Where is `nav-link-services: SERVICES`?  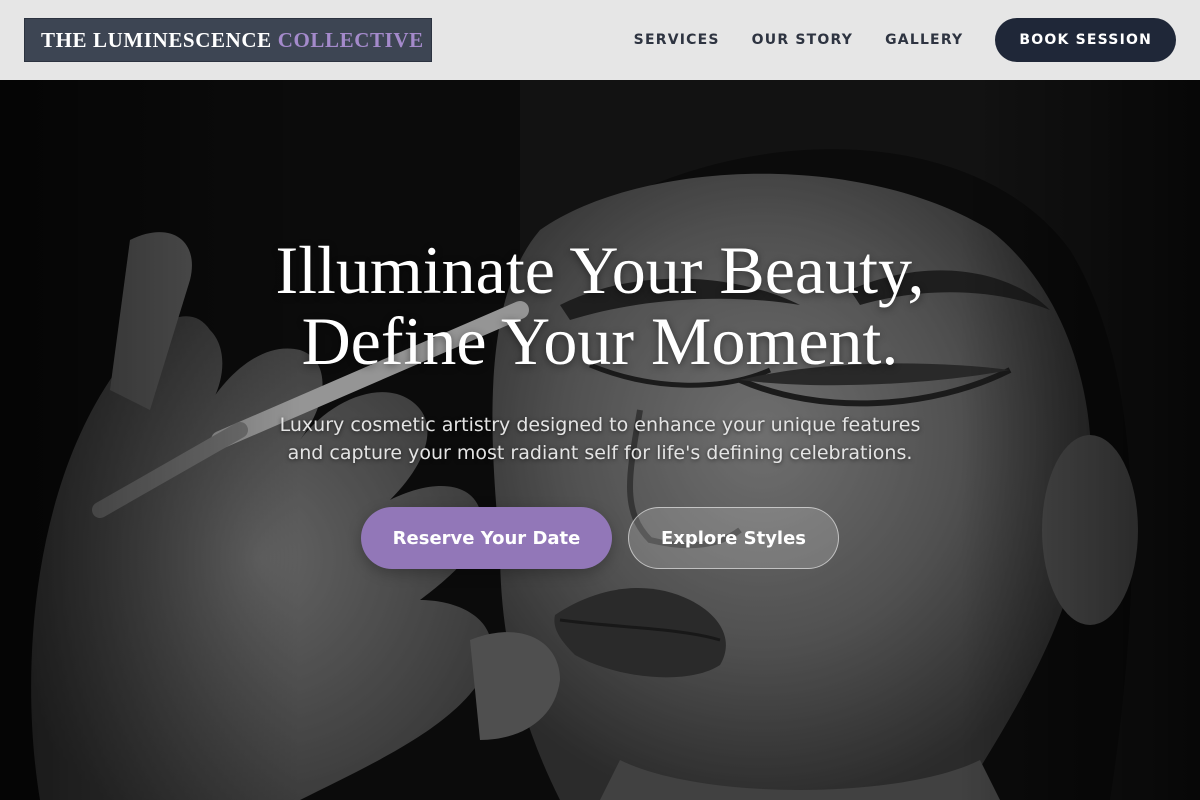 nav-link-services: SERVICES is located at coordinates (677, 40).